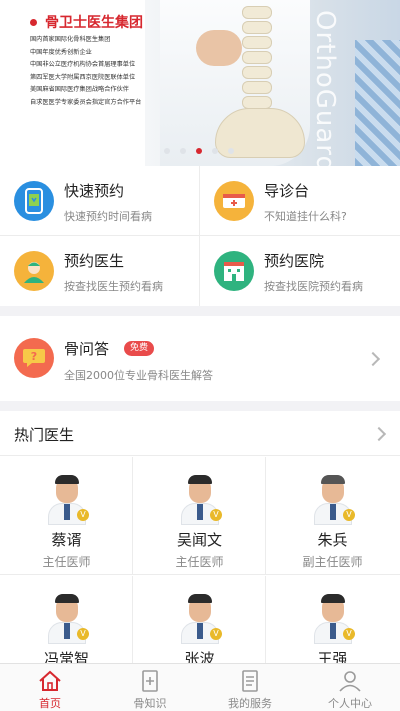  Describe the element at coordinates (86, 102) in the screenshot. I see `brand-line: 自求医医学专家委员会指定官方合作平台` at that location.